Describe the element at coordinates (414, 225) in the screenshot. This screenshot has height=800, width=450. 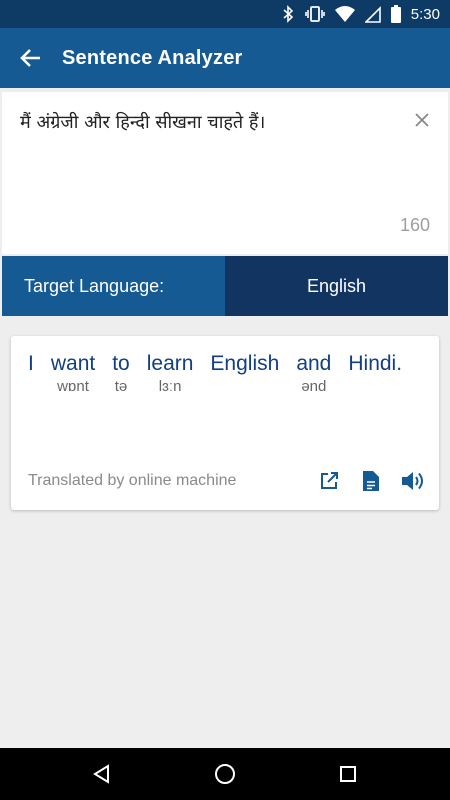
I see `char-count: 160` at that location.